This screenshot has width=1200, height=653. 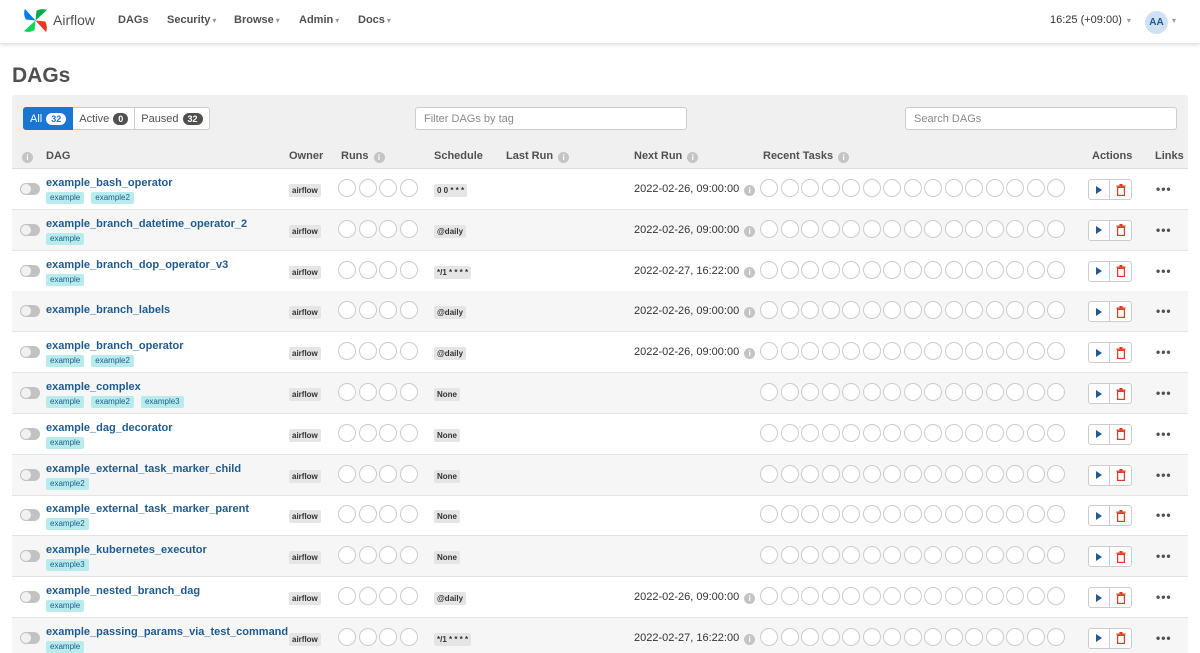 I want to click on schedule-badge: */1 * * * *, so click(x=453, y=272).